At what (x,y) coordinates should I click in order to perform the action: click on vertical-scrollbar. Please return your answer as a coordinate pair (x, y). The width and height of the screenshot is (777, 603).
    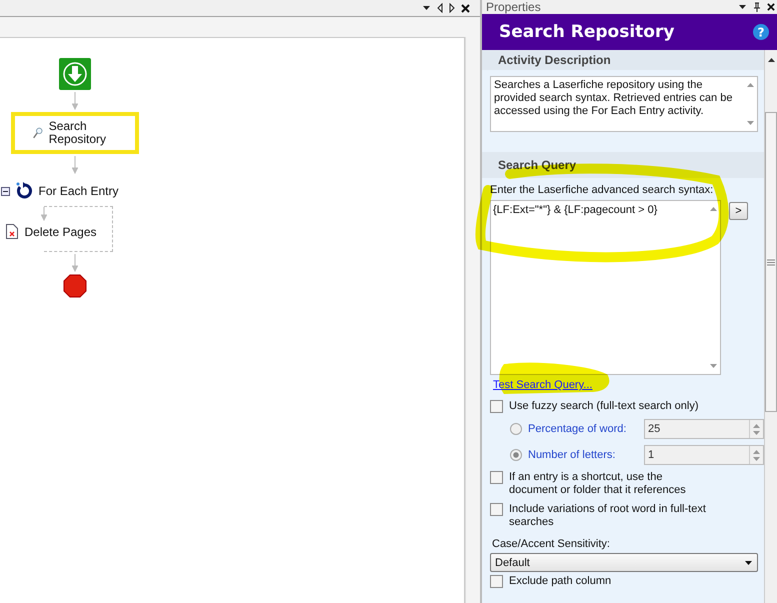
    Looking at the image, I should click on (770, 326).